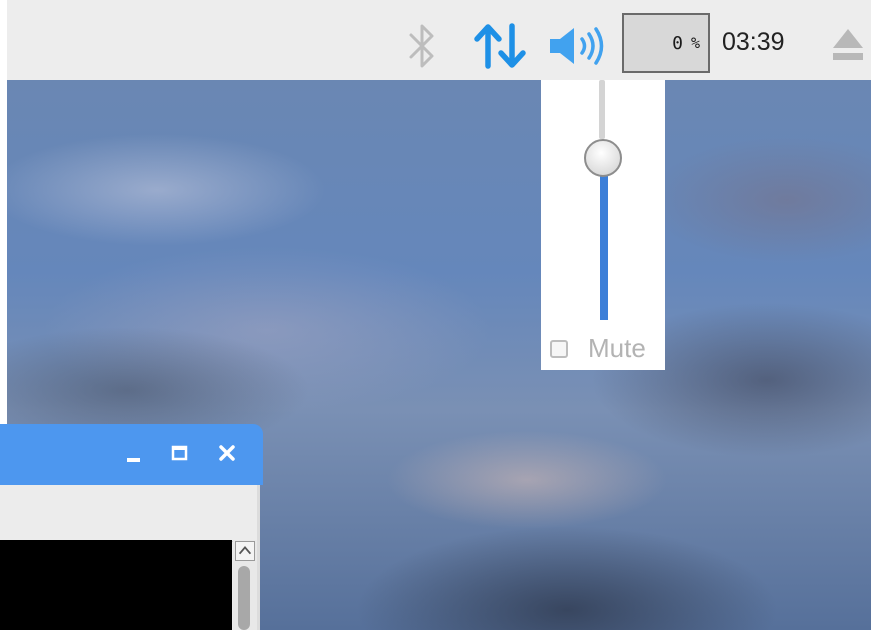 The height and width of the screenshot is (630, 871). I want to click on vertical-scrollbar, so click(245, 585).